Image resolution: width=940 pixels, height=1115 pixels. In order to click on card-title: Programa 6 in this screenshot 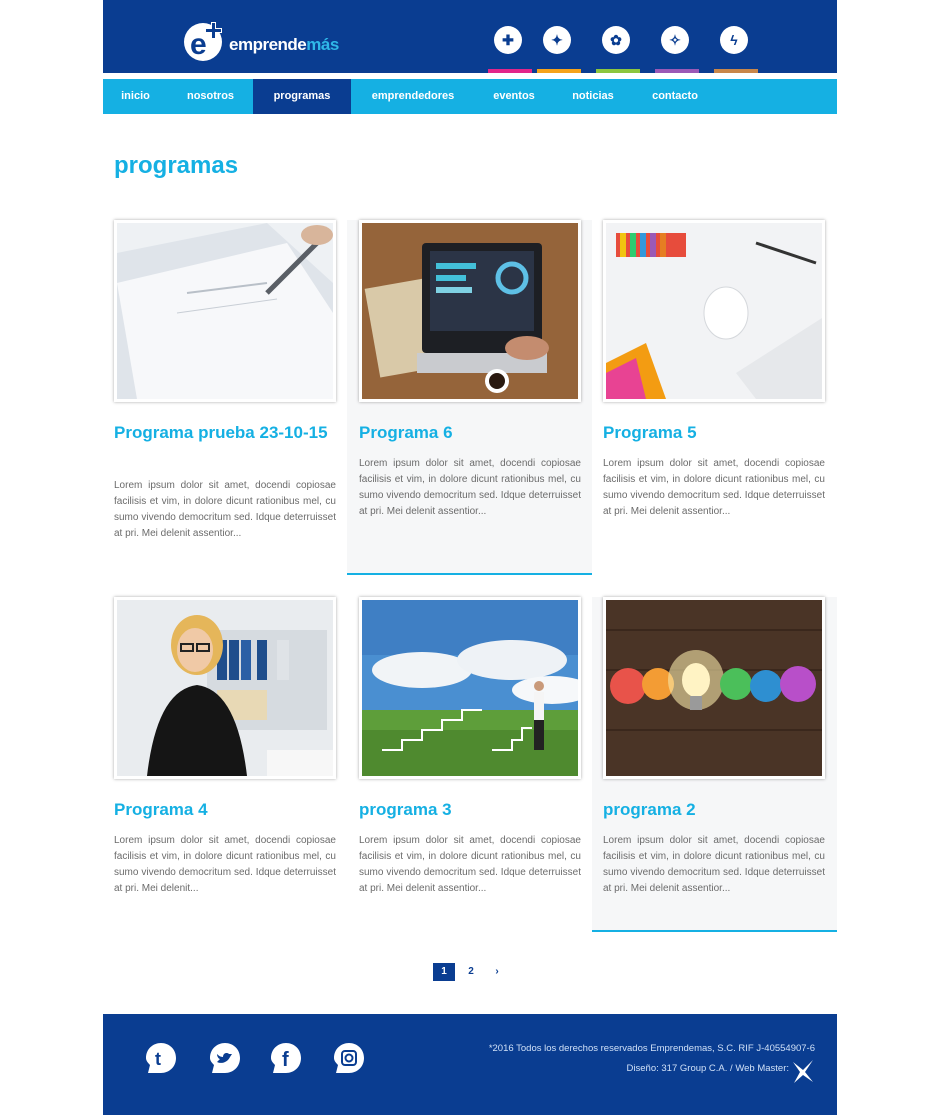, I will do `click(472, 433)`.